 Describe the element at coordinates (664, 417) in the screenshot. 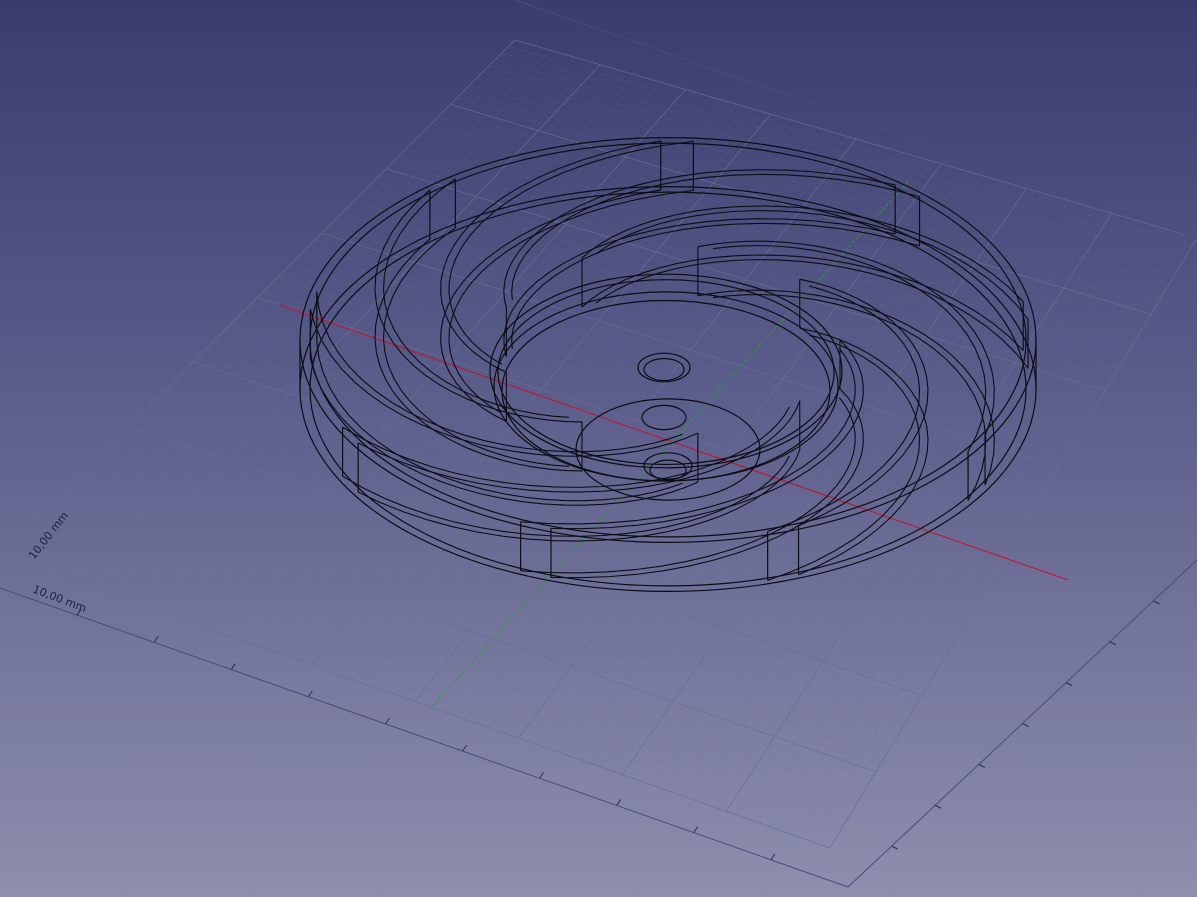

I see `bore-mid` at that location.